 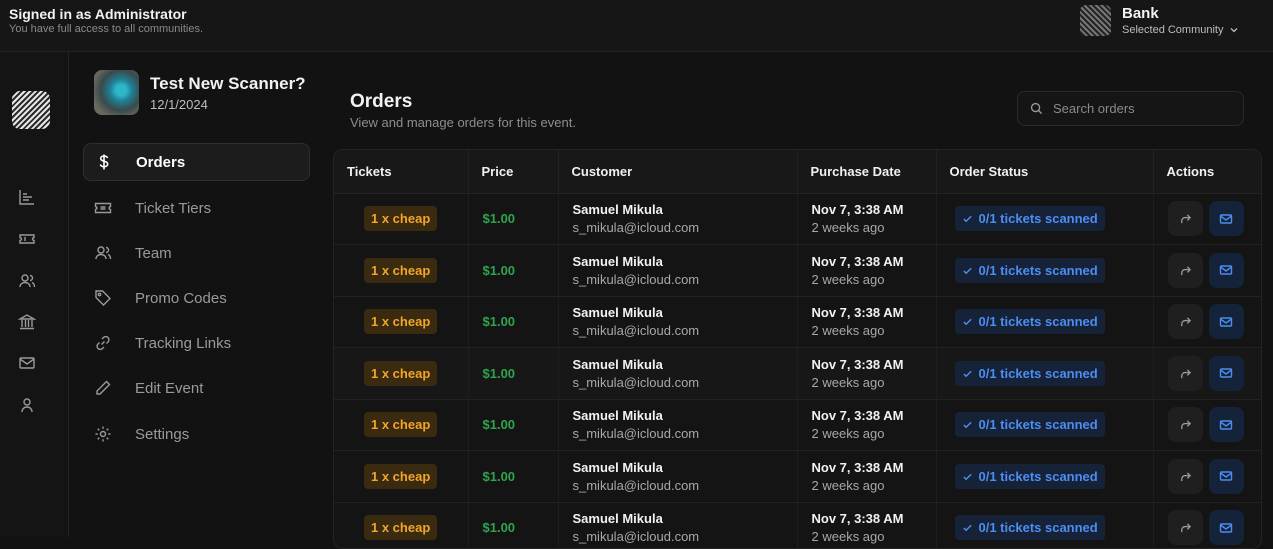 What do you see at coordinates (1138, 108) in the screenshot?
I see `search-input` at bounding box center [1138, 108].